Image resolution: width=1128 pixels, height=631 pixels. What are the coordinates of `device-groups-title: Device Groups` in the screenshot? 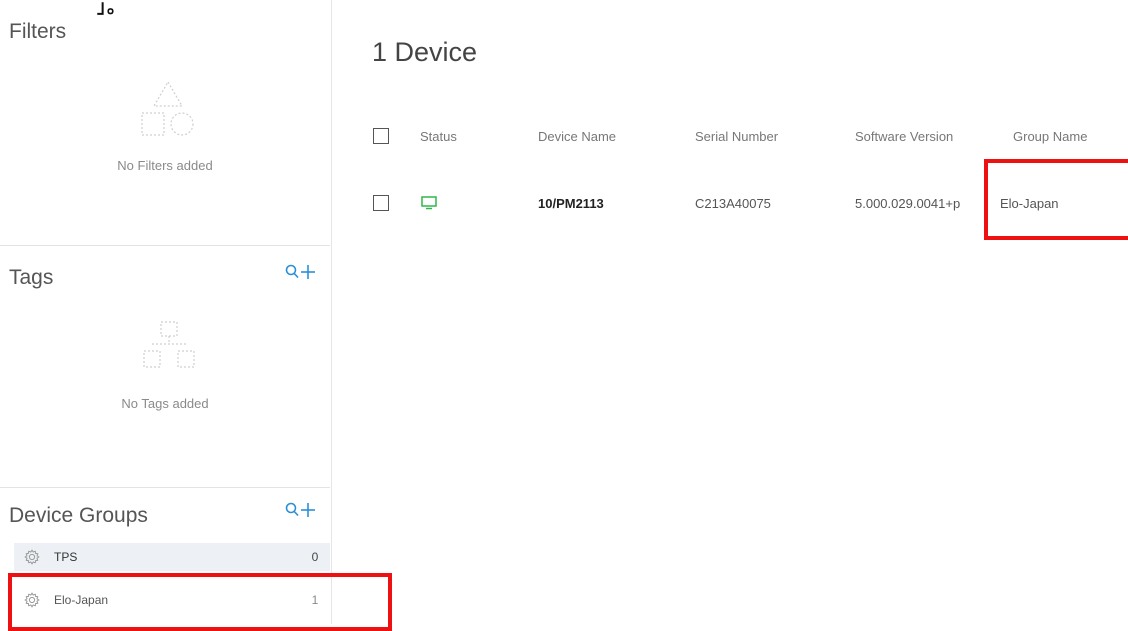 It's located at (78, 515).